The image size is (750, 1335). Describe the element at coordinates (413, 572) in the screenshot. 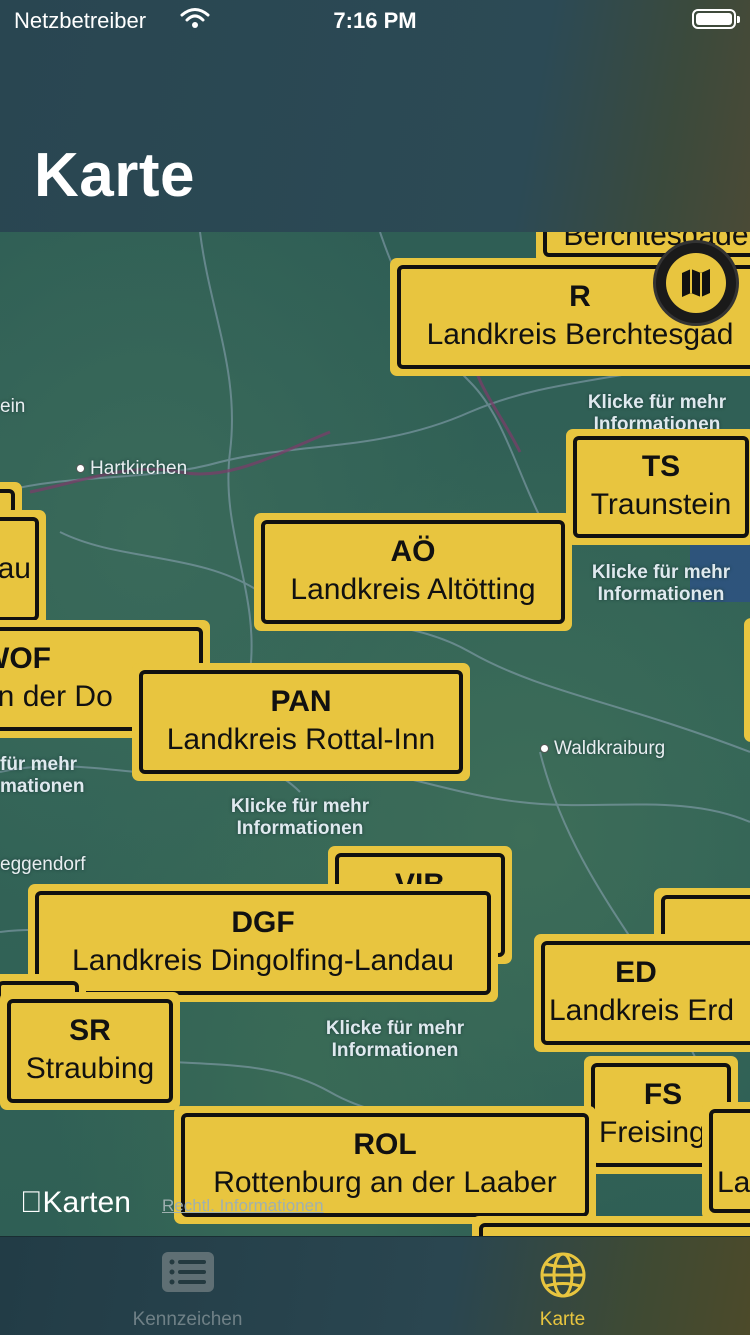

I see `sign-aoe: AÖ Landkreis Altötting` at that location.